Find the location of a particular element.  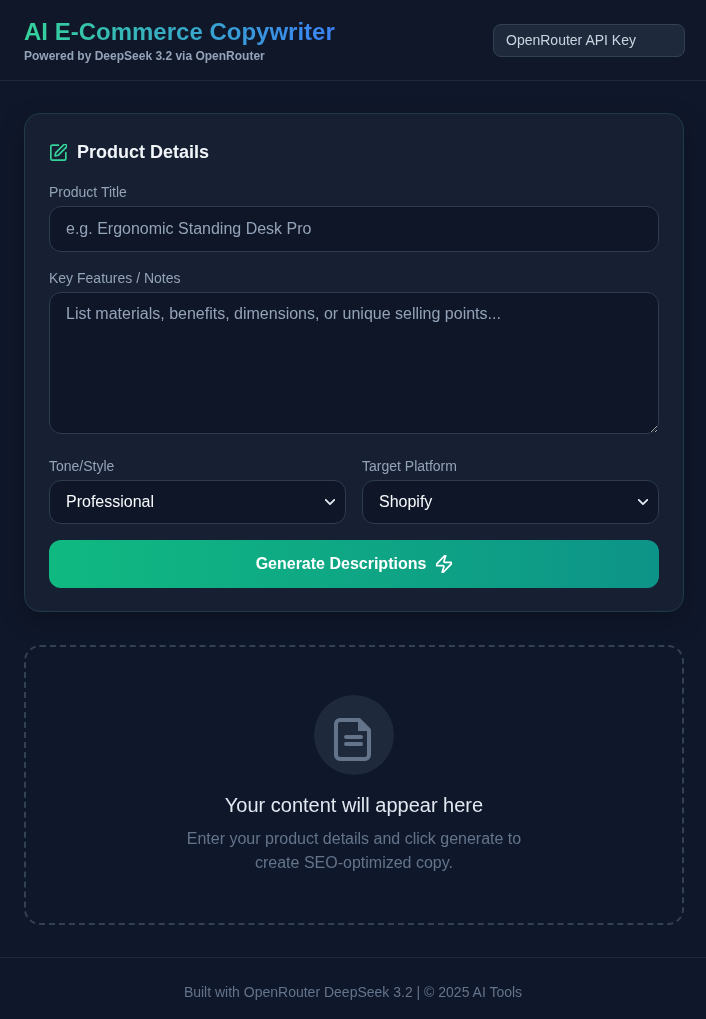

section-heading: Product Details is located at coordinates (143, 152).